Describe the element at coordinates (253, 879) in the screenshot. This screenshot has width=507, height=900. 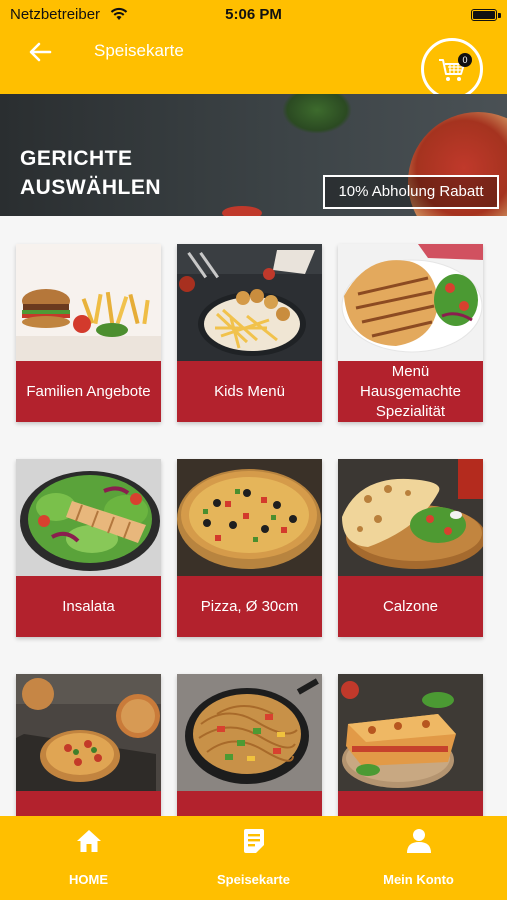
I see `nav-speisekarte-label: Speisekarte` at that location.